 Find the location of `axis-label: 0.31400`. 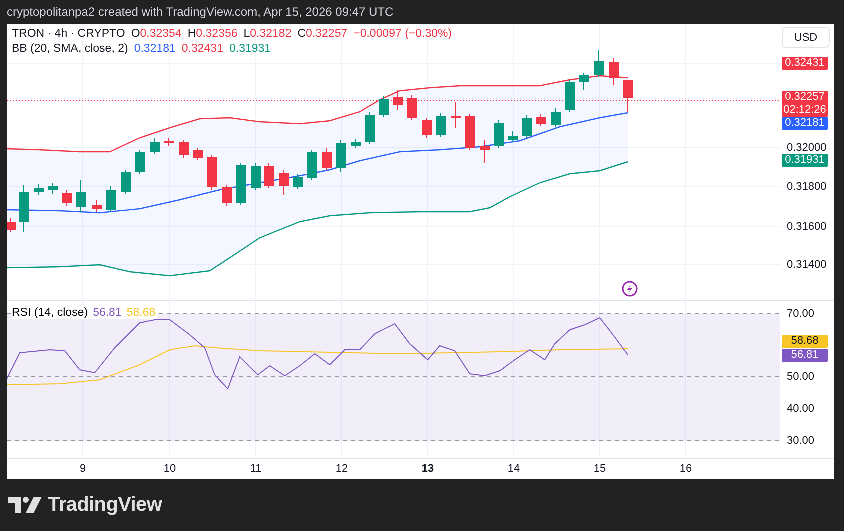

axis-label: 0.31400 is located at coordinates (807, 265).